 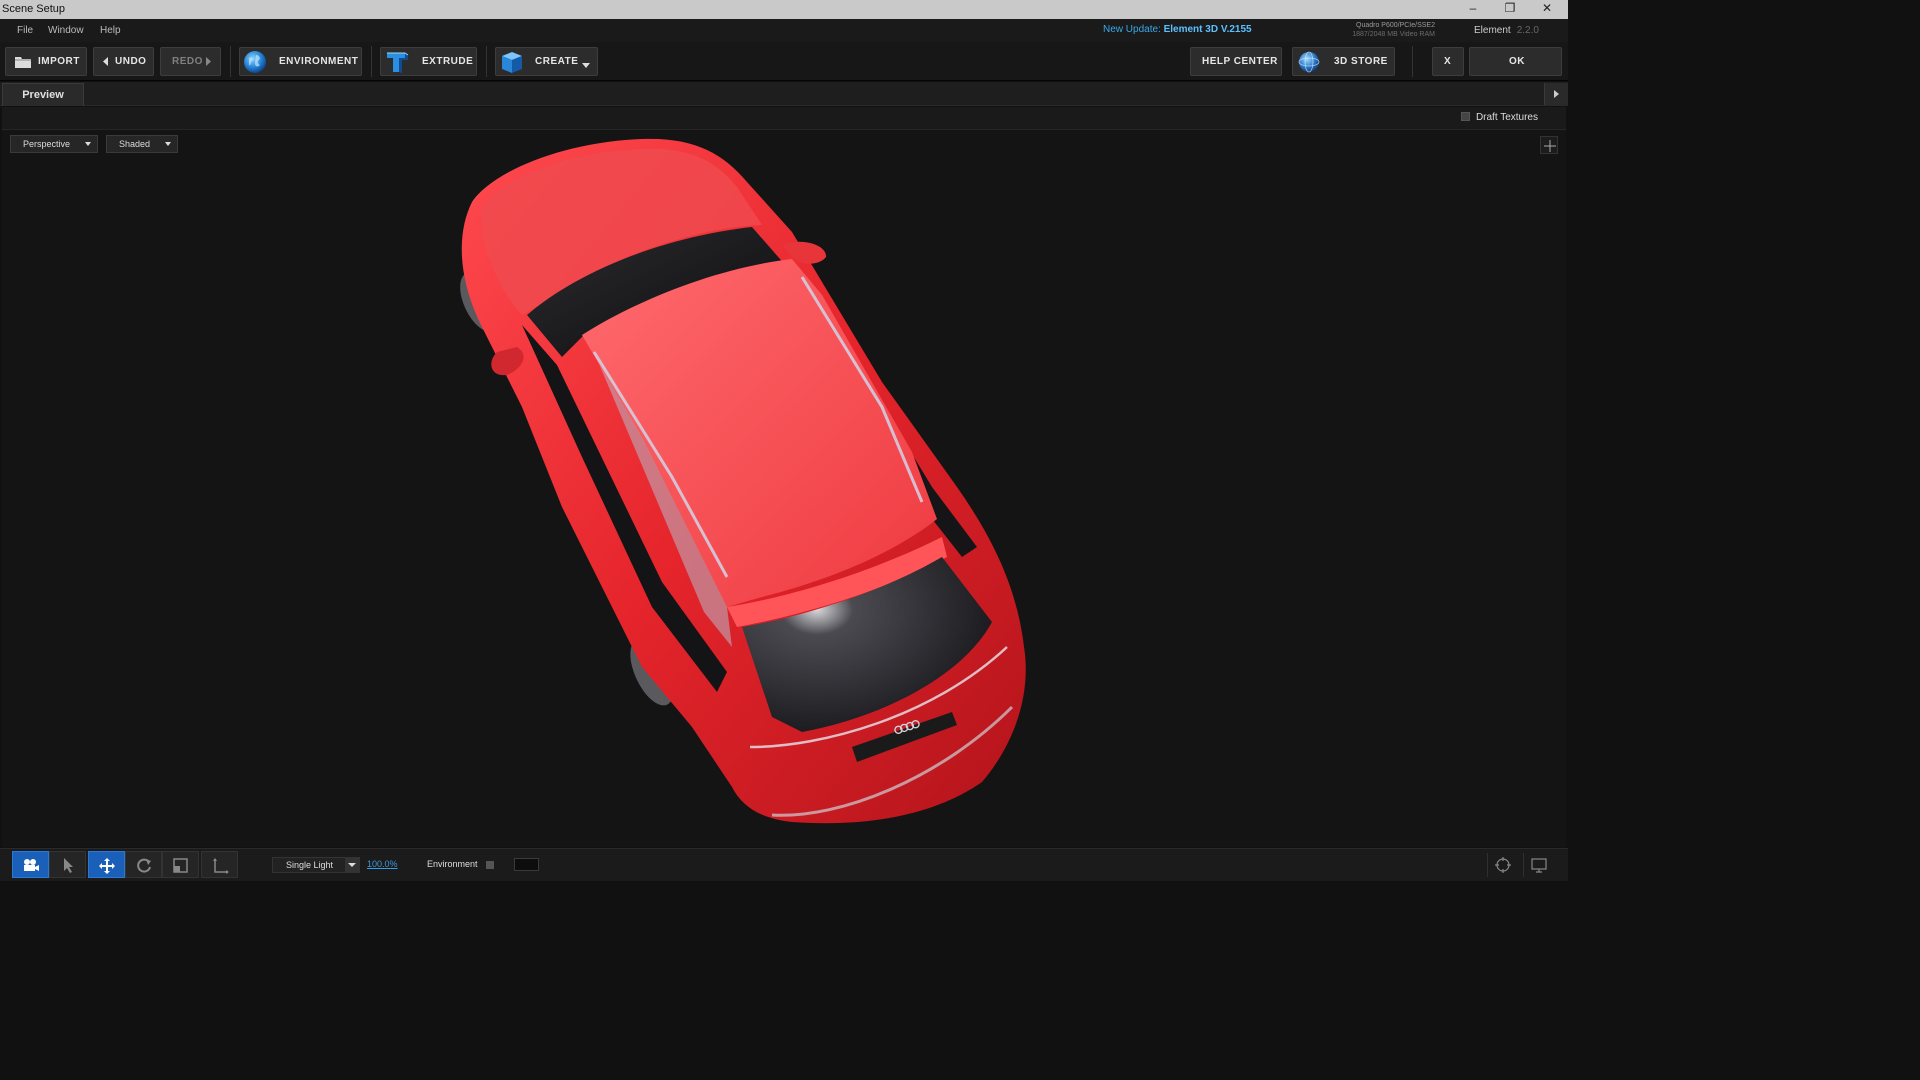 I want to click on select-tool-button, so click(x=67, y=864).